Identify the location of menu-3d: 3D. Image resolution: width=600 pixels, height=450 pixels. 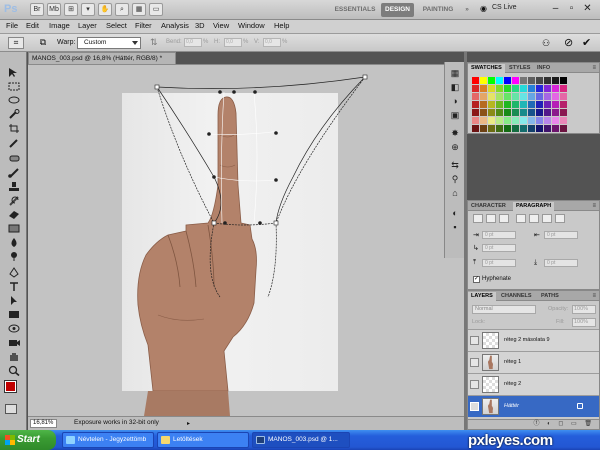
(200, 25).